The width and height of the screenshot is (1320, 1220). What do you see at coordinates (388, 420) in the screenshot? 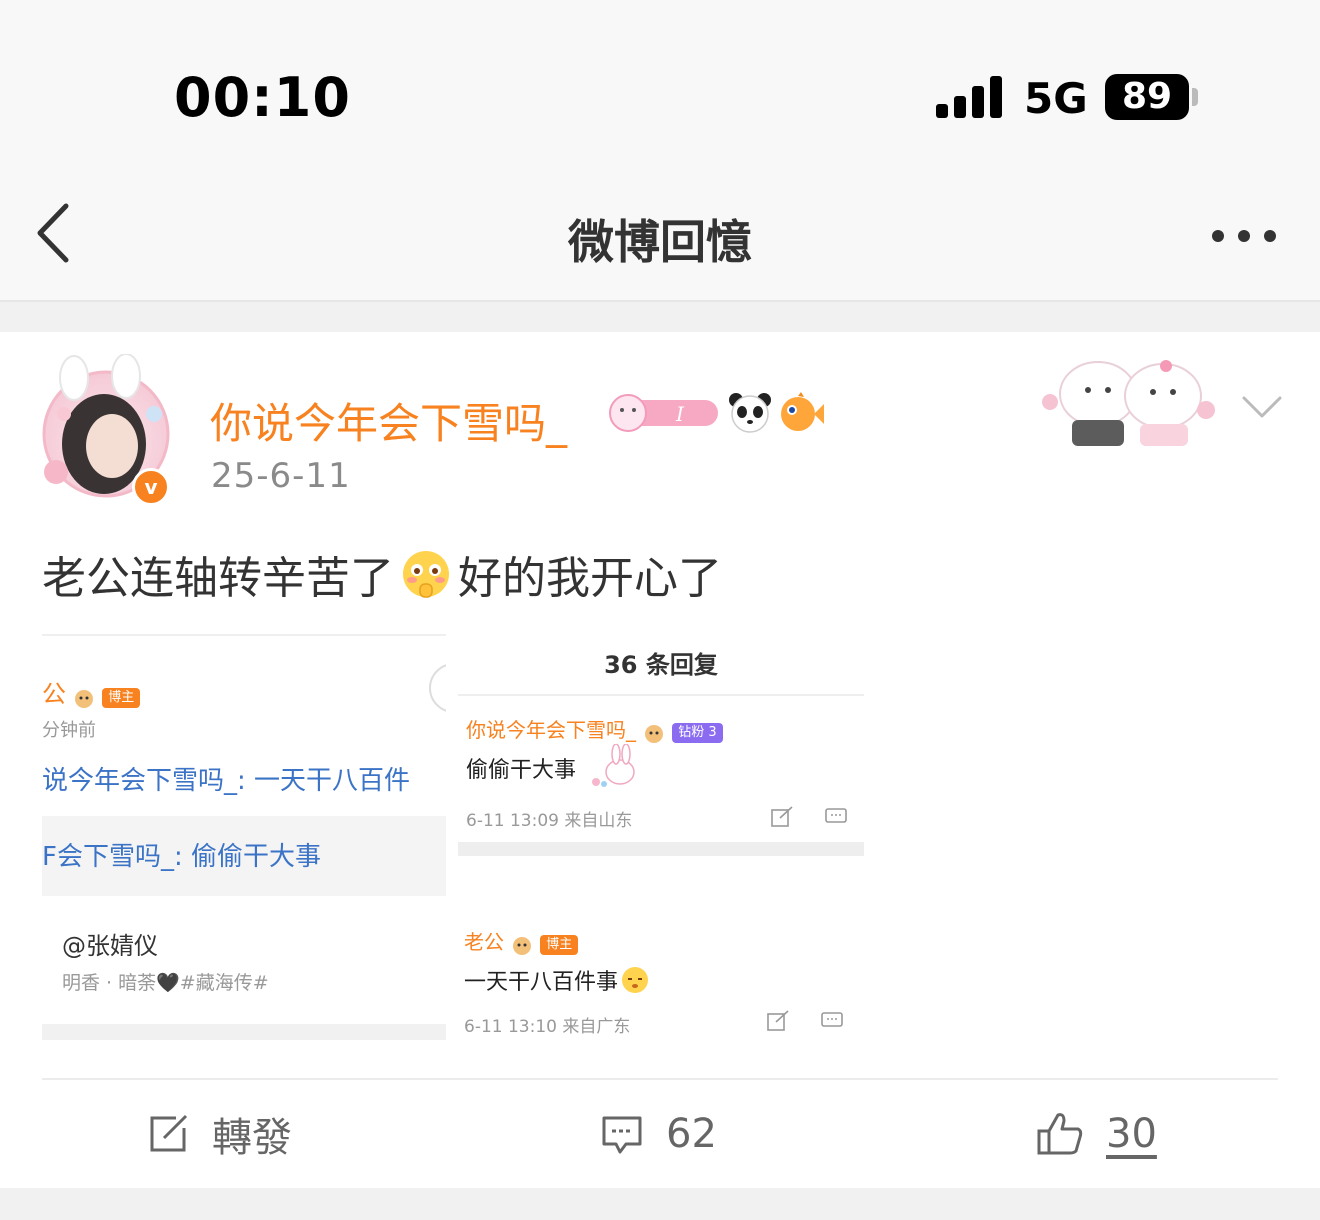
I see `author-name: 你说今年会下雪吗_` at bounding box center [388, 420].